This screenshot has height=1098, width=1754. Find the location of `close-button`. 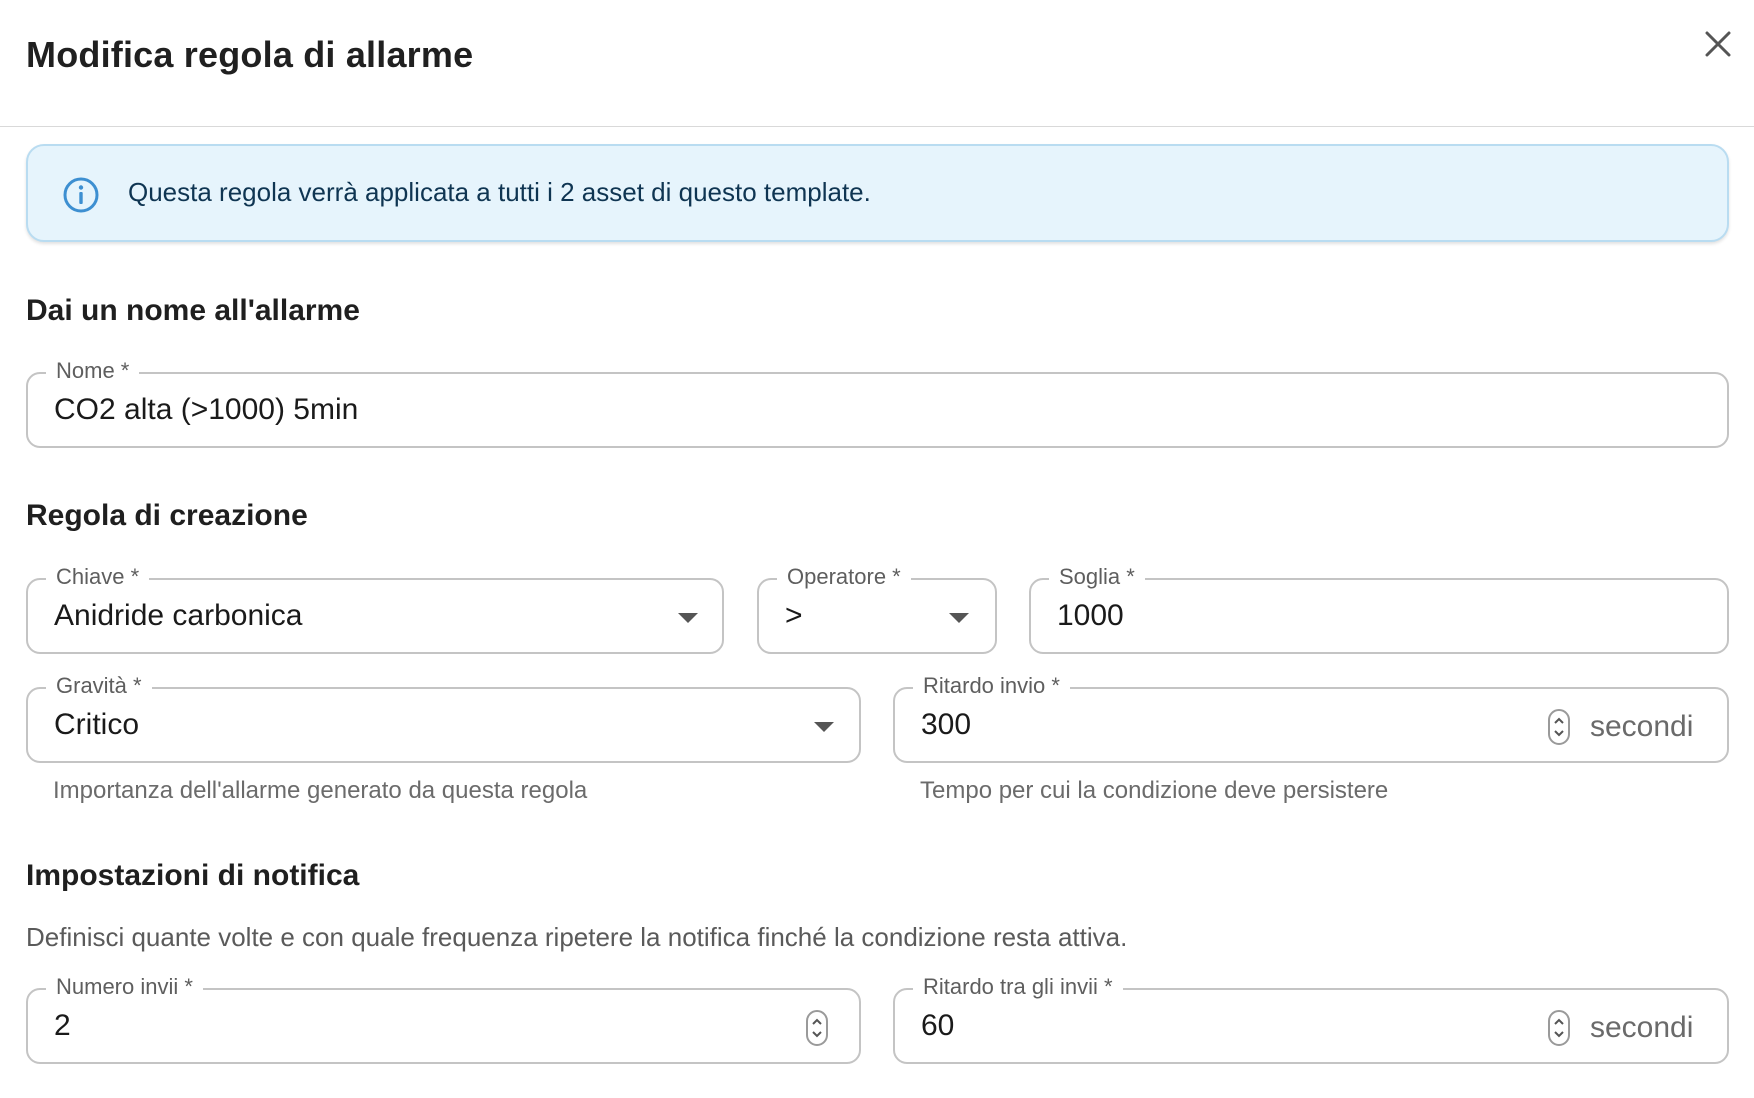

close-button is located at coordinates (1718, 44).